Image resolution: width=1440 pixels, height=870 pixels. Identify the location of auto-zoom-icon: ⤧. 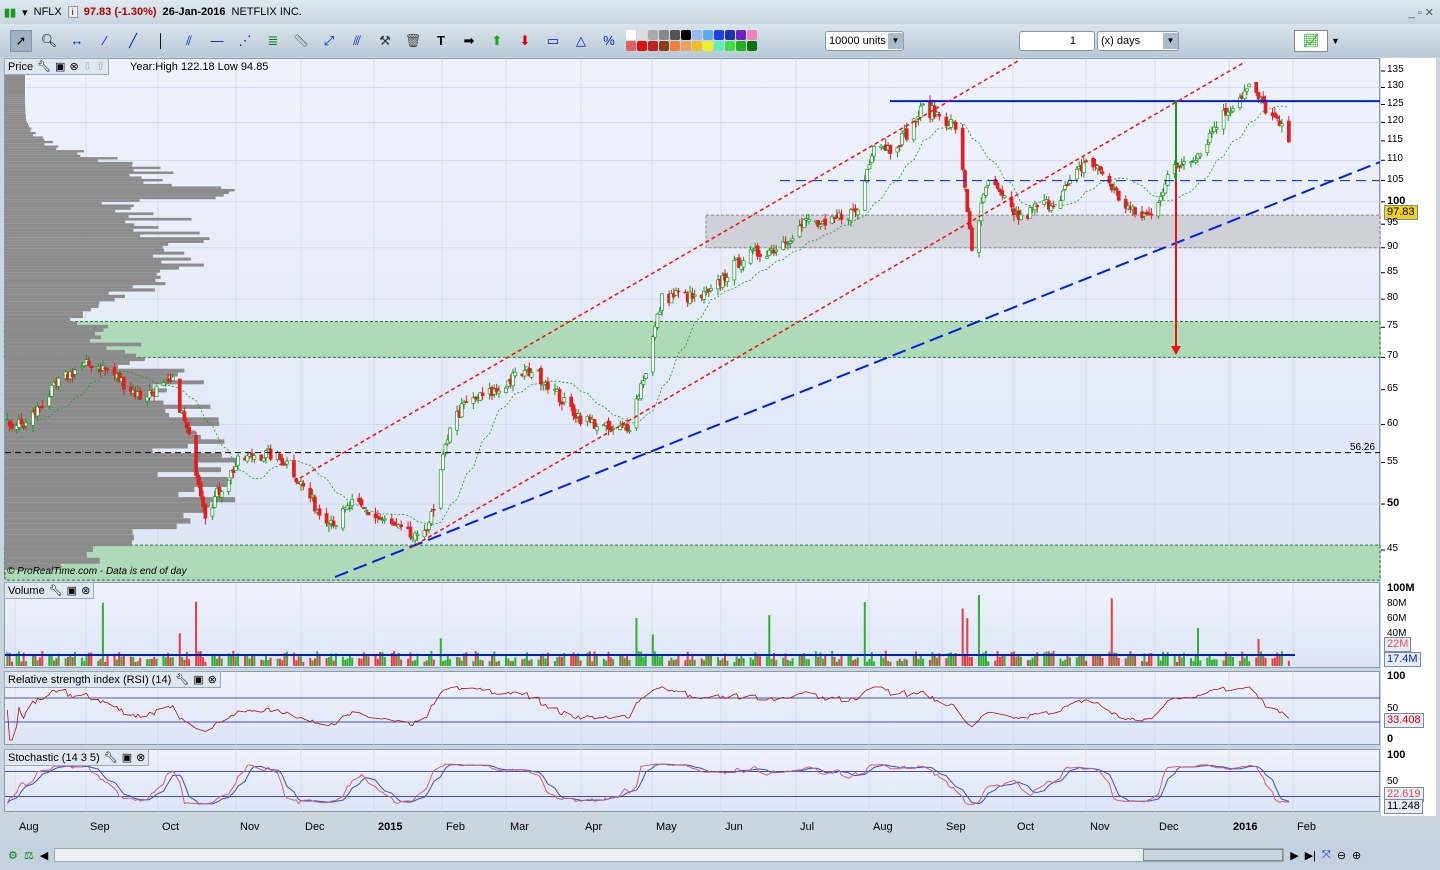
(1326, 855).